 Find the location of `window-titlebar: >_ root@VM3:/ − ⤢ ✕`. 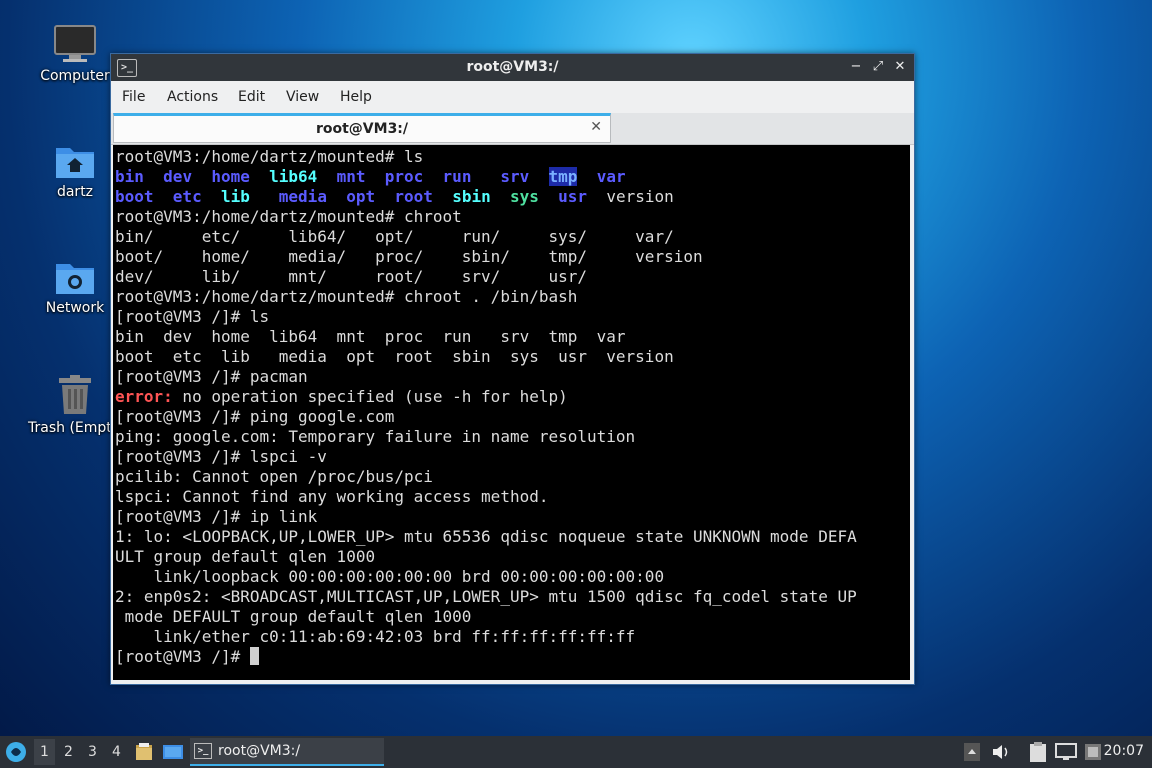

window-titlebar: >_ root@VM3:/ − ⤢ ✕ is located at coordinates (512, 67).